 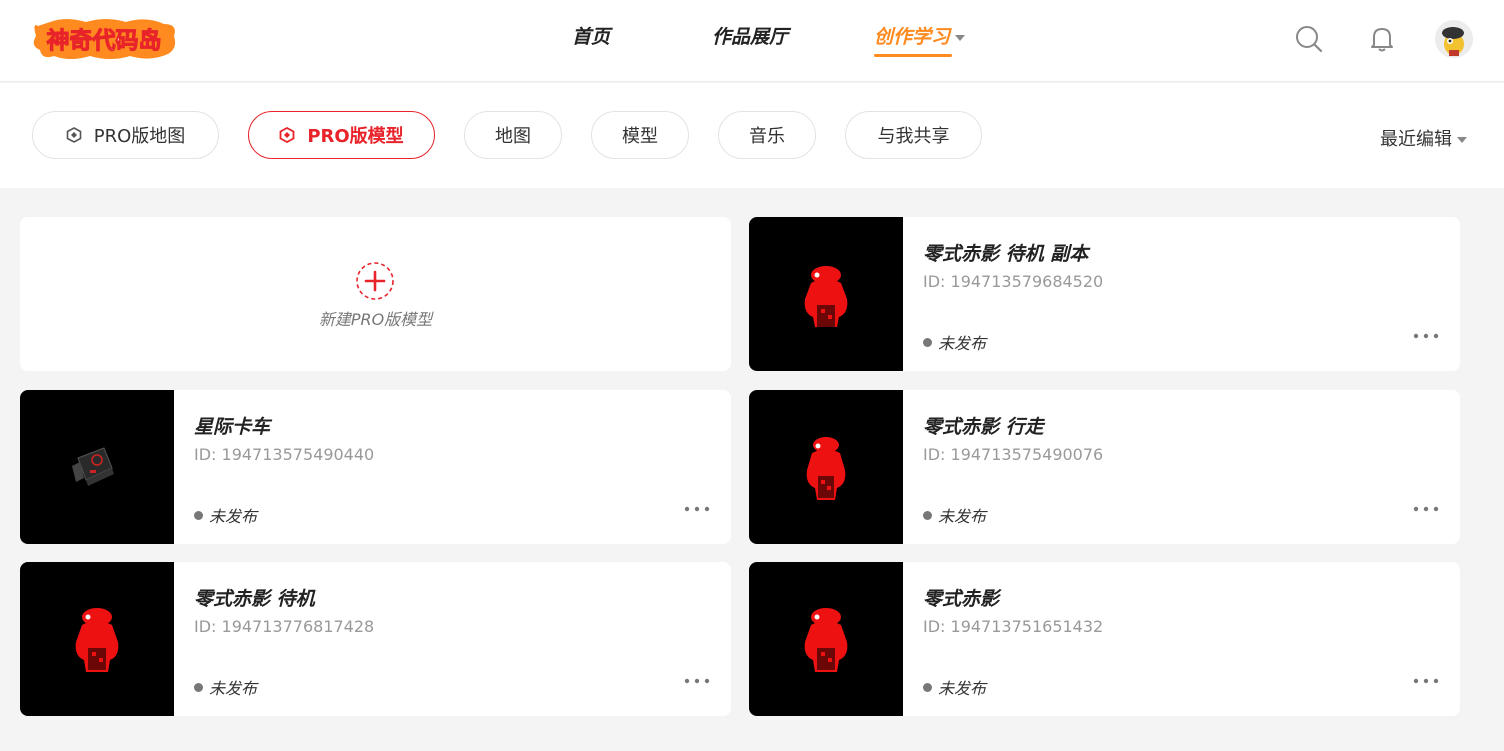 I want to click on nav-gallery: 作品展厅, so click(x=750, y=35).